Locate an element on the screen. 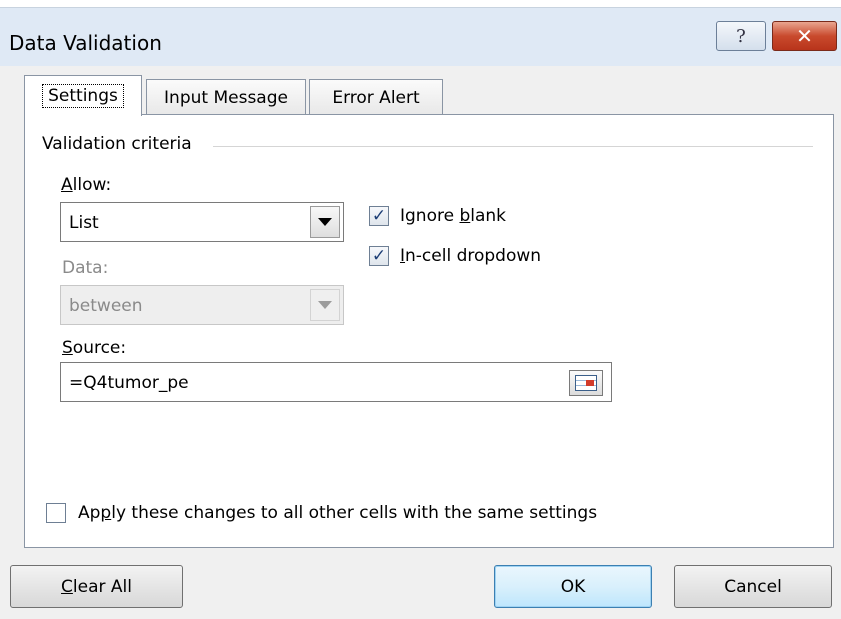 Image resolution: width=841 pixels, height=619 pixels. allow-dropdown-button is located at coordinates (325, 222).